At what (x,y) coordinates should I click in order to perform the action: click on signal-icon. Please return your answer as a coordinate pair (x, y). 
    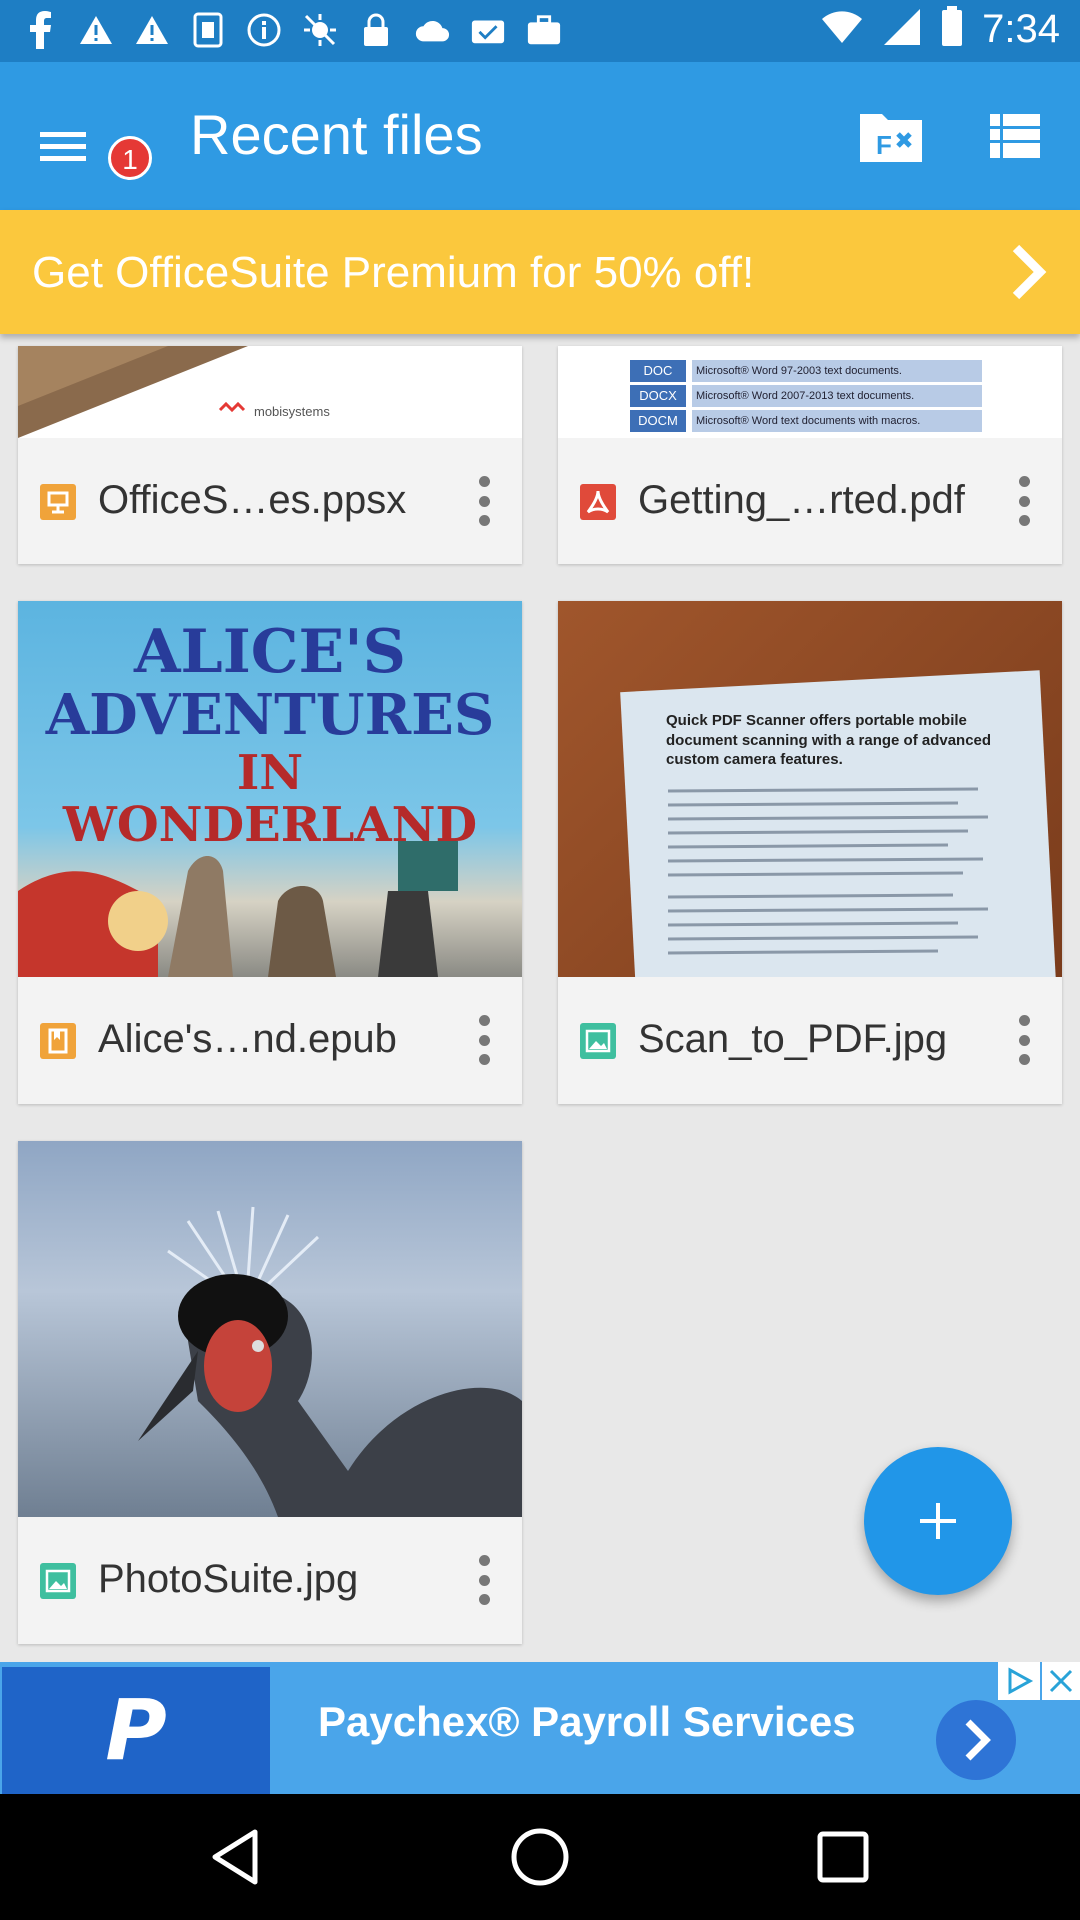
    Looking at the image, I should click on (902, 29).